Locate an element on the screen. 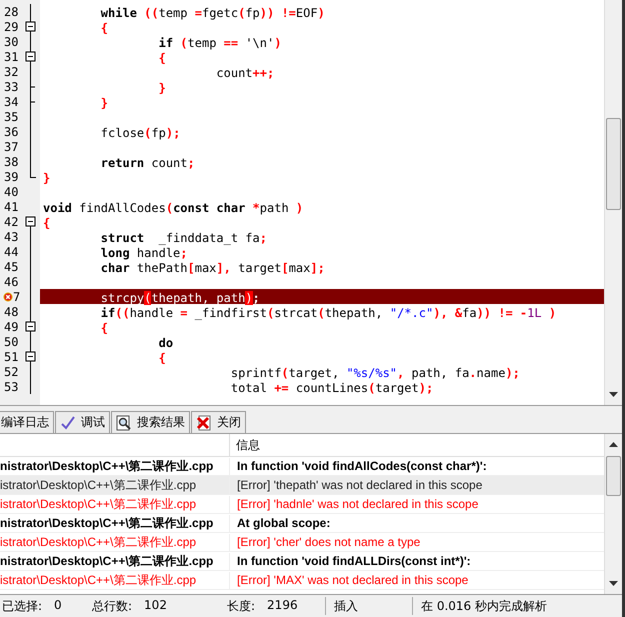 The image size is (625, 617). line-number: 36 is located at coordinates (11, 131).